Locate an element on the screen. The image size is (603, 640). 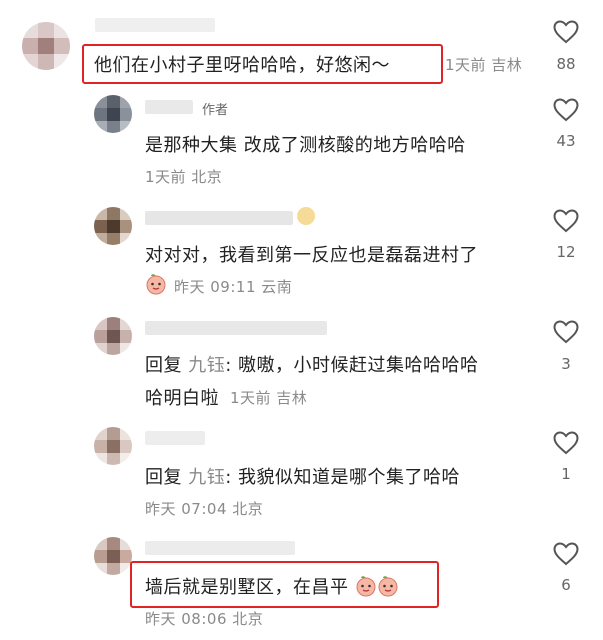
comment-text: 他们在小村子里呀哈哈哈，好悠闲～ is located at coordinates (242, 65).